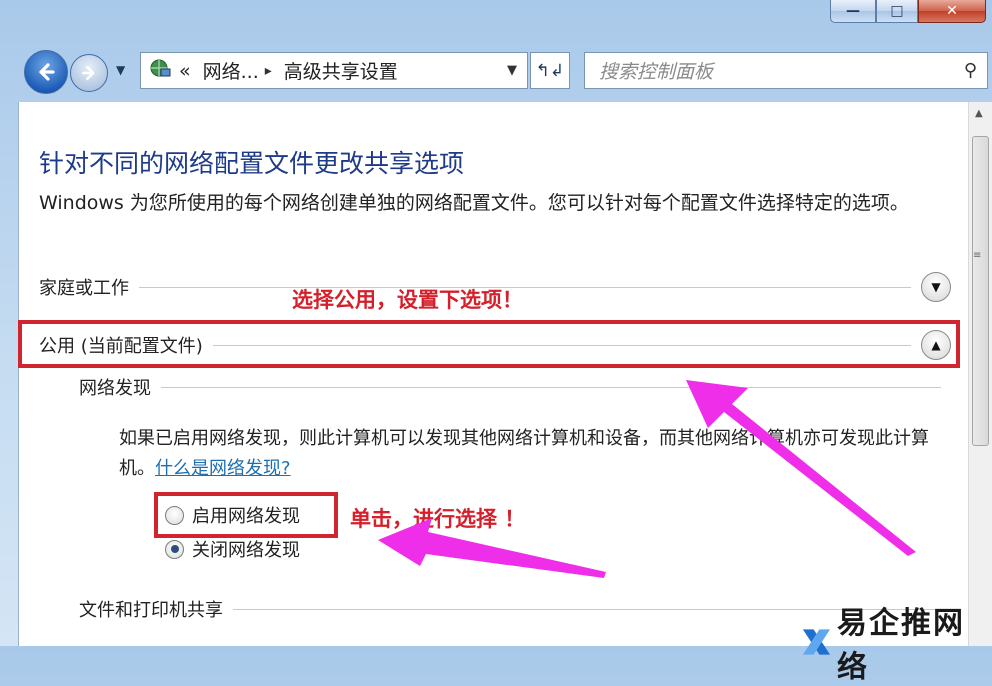 Image resolution: width=992 pixels, height=686 pixels. Describe the element at coordinates (900, 645) in the screenshot. I see `watermark-text: 易企推网络` at that location.